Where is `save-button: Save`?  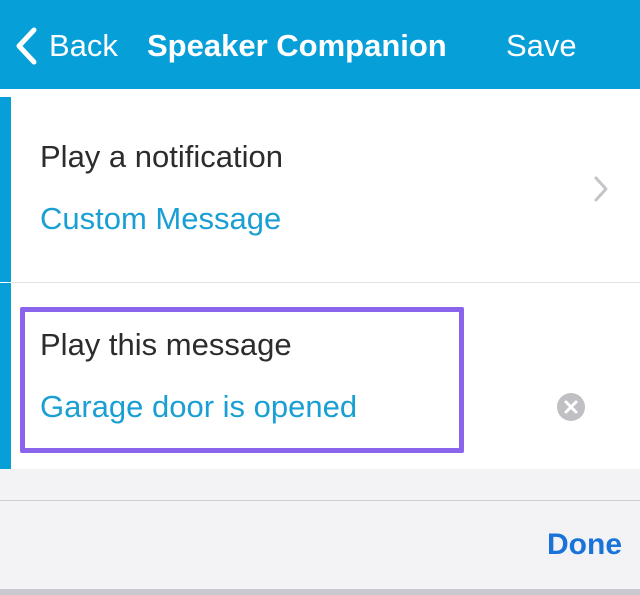
save-button: Save is located at coordinates (541, 46).